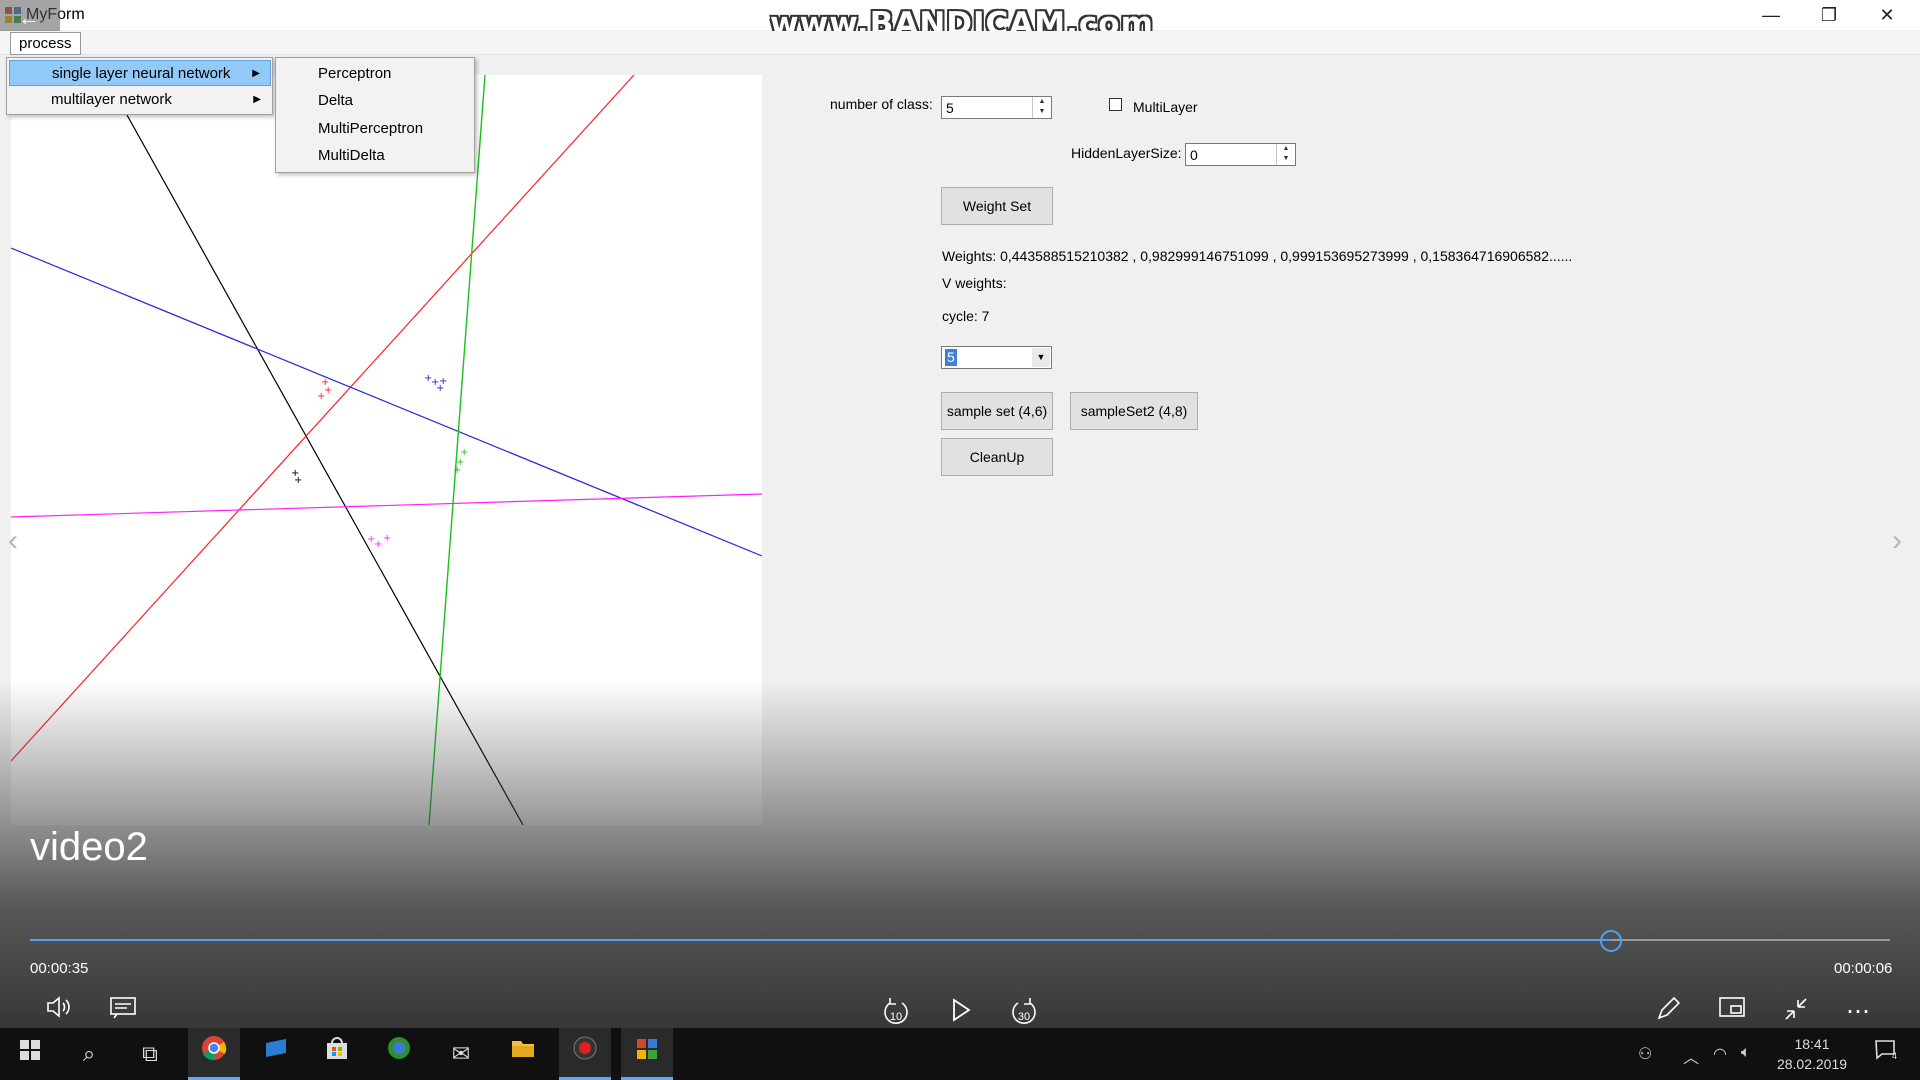  I want to click on myform-app-icon, so click(647, 1054).